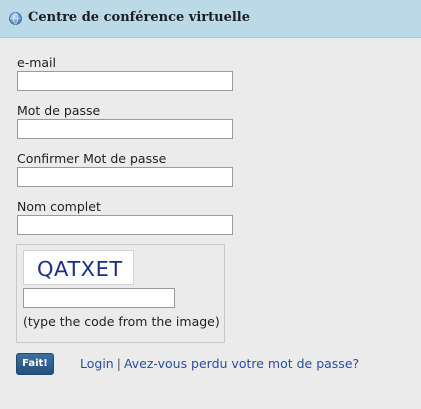  What do you see at coordinates (241, 363) in the screenshot?
I see `forgot-password-link: Avez-vous perdu votre mot de passe?` at bounding box center [241, 363].